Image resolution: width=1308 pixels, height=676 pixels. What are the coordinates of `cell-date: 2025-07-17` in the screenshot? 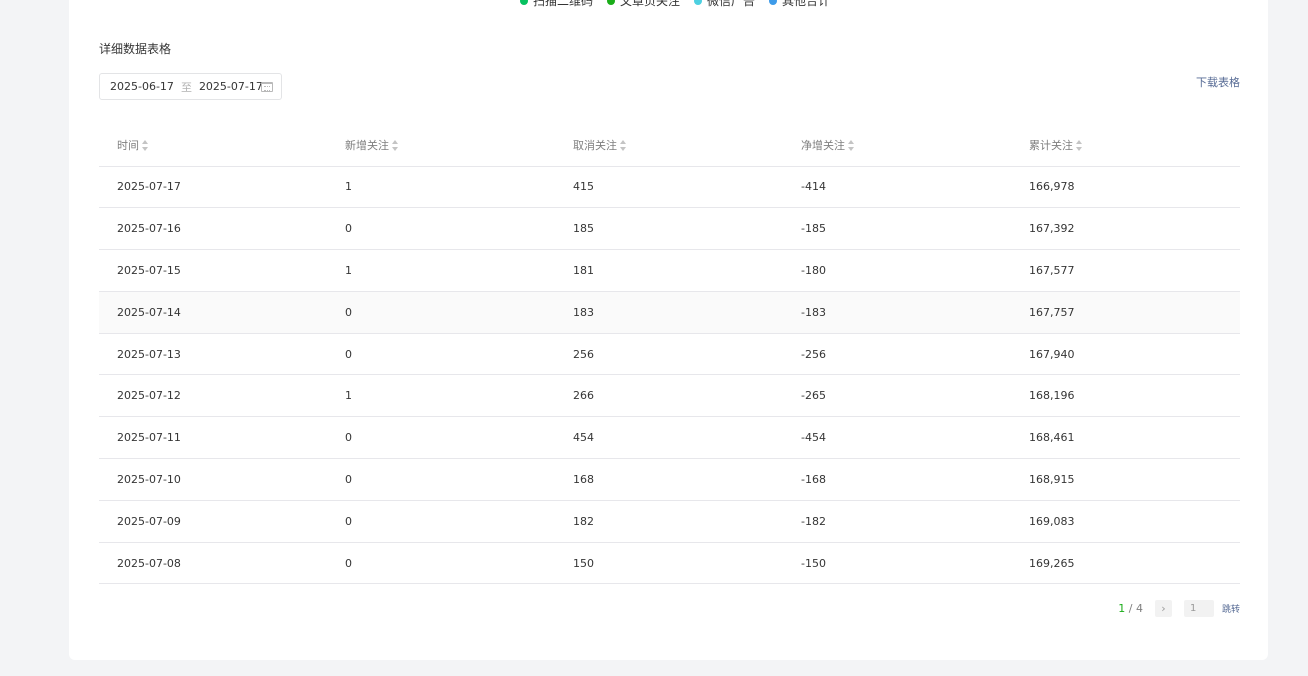 It's located at (213, 187).